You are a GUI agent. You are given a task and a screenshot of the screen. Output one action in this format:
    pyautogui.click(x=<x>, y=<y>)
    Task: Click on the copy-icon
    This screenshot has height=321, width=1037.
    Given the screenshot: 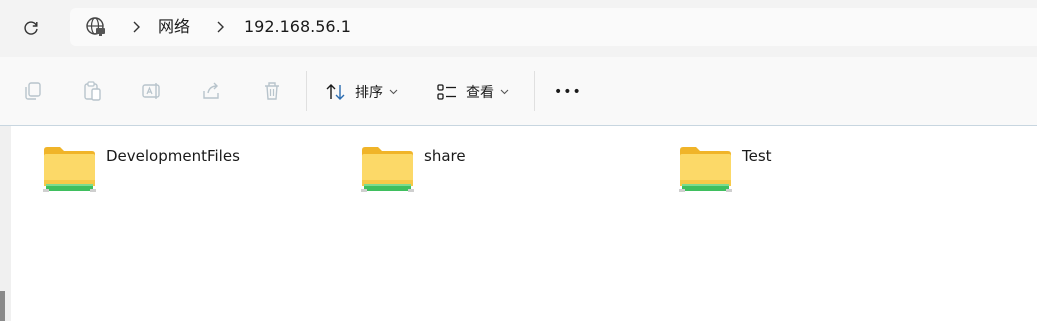 What is the action you would take?
    pyautogui.click(x=33, y=91)
    